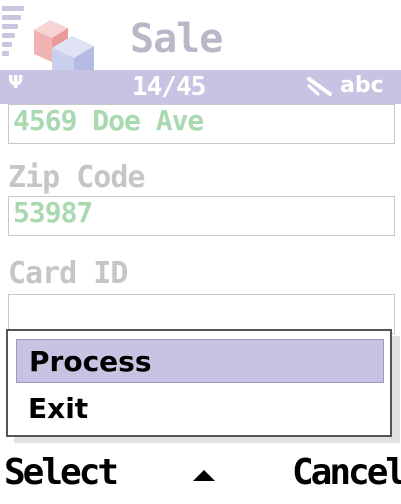 This screenshot has width=401, height=504. What do you see at coordinates (201, 314) in the screenshot?
I see `card-id-field` at bounding box center [201, 314].